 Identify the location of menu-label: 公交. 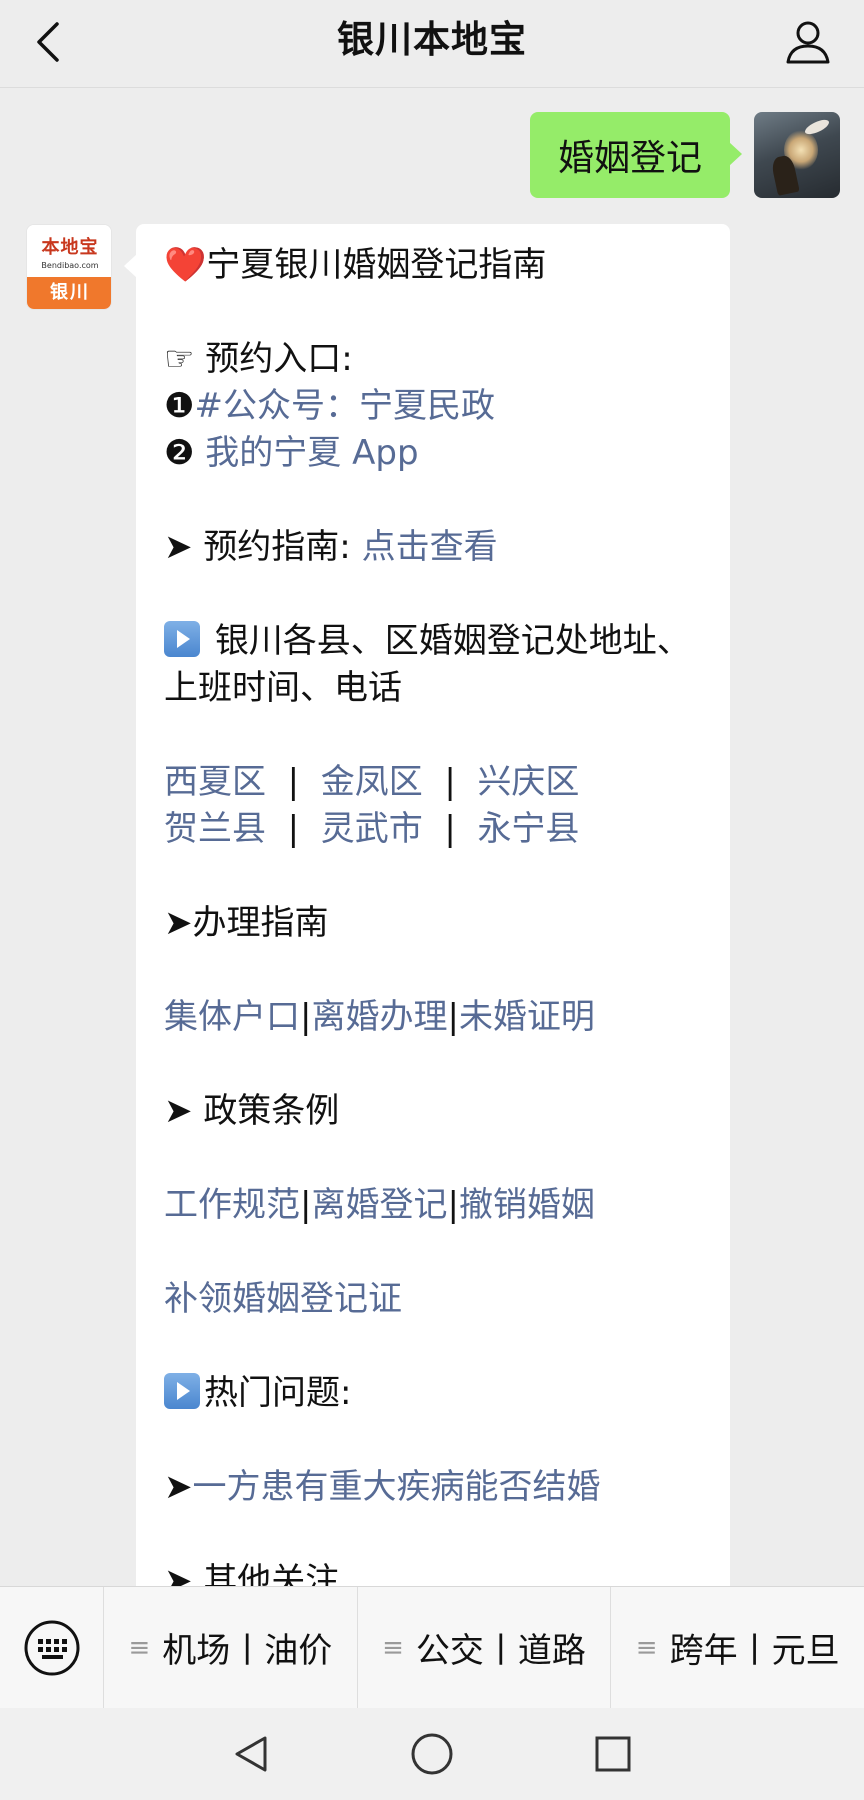
(449, 1651).